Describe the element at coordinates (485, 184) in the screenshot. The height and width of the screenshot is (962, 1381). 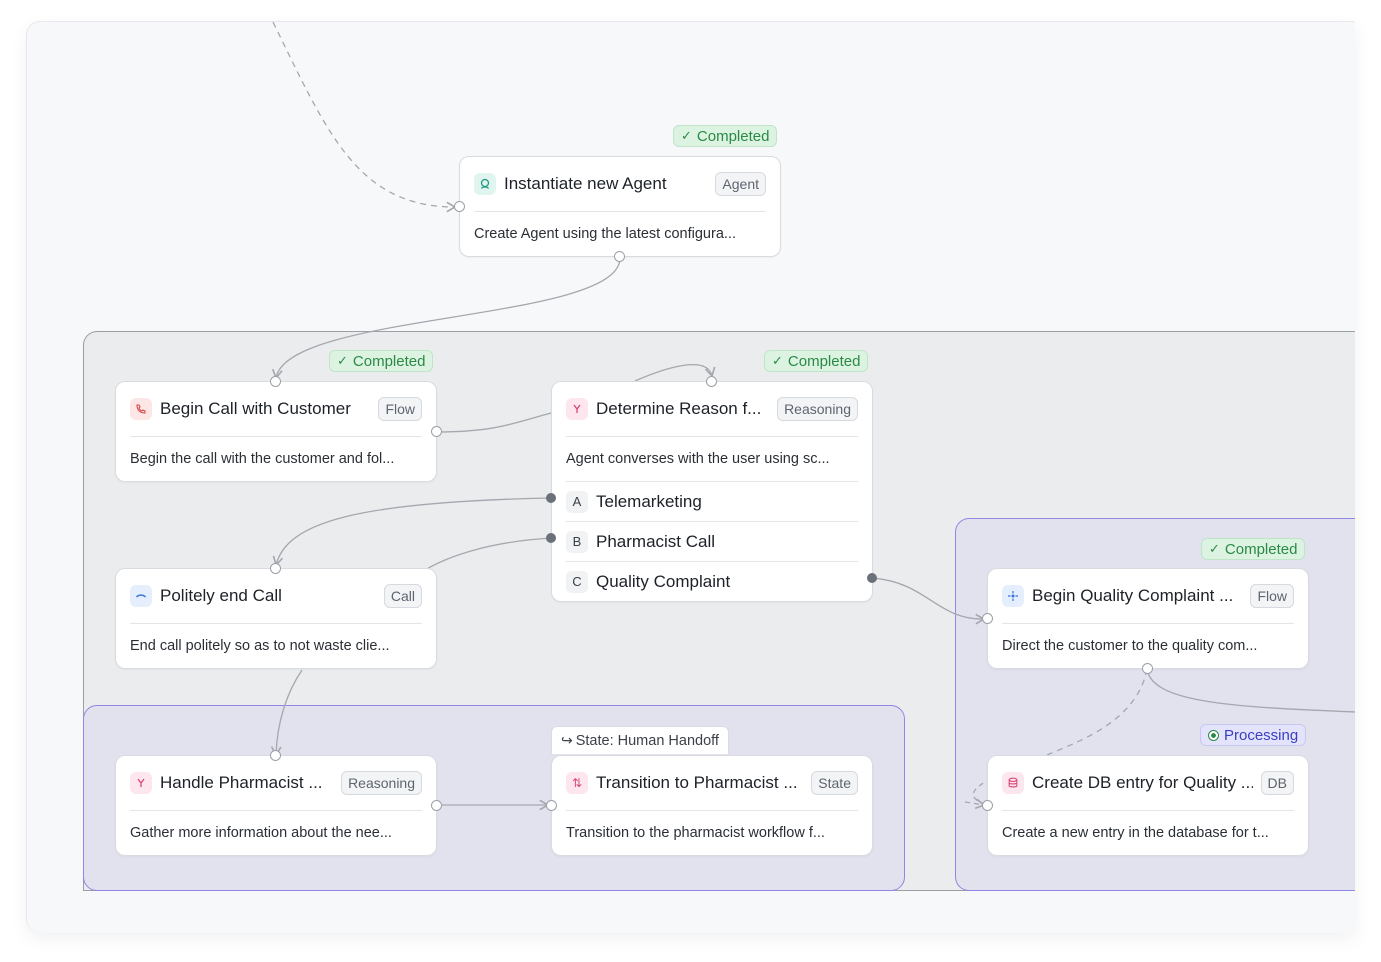
I see `agent-icon` at that location.